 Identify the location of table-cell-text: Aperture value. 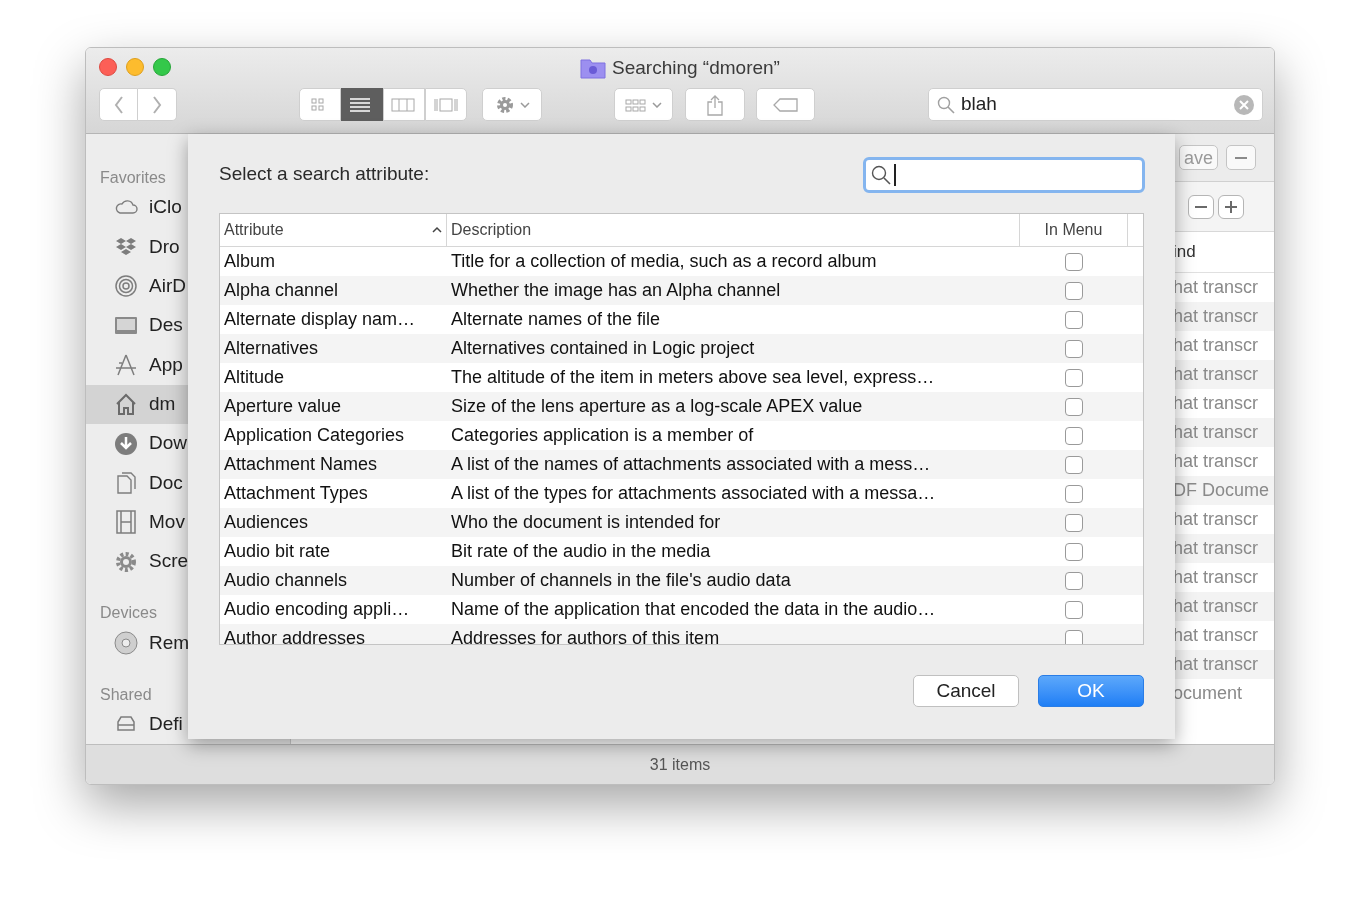
(283, 406).